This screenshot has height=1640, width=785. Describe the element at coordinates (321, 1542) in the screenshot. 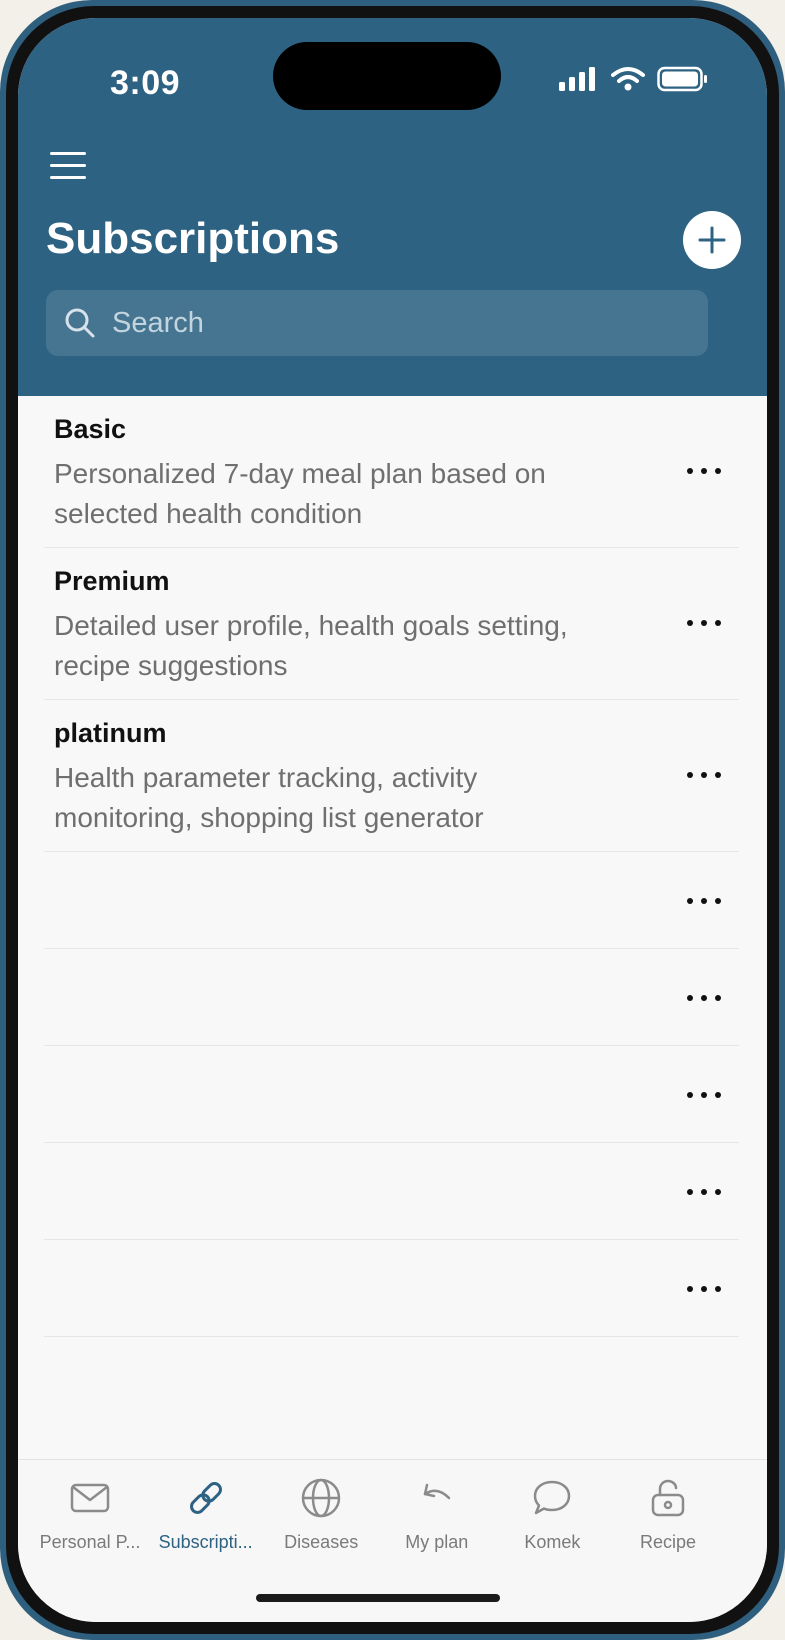

I see `tab-label: Diseases` at that location.